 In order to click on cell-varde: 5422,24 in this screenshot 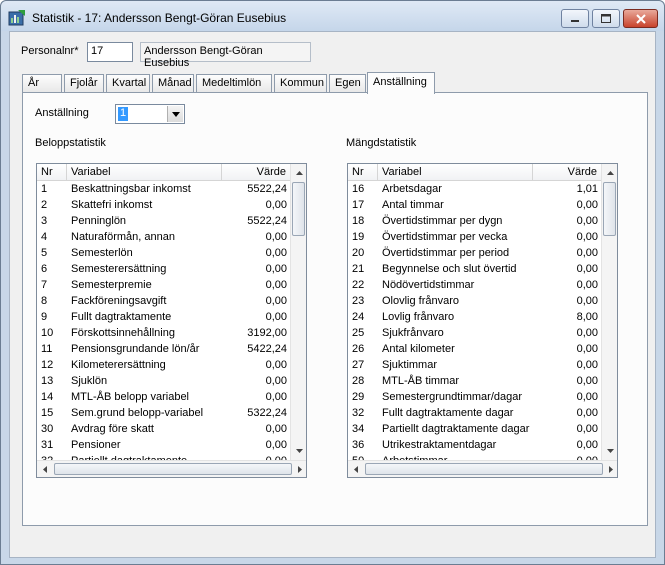, I will do `click(267, 349)`.